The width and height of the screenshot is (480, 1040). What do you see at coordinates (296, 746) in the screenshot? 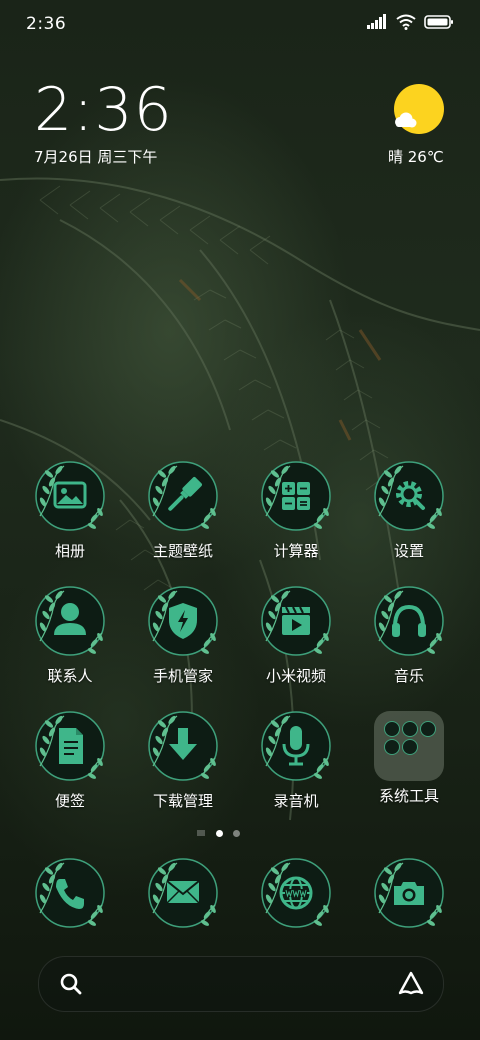
I see `microphone-icon` at bounding box center [296, 746].